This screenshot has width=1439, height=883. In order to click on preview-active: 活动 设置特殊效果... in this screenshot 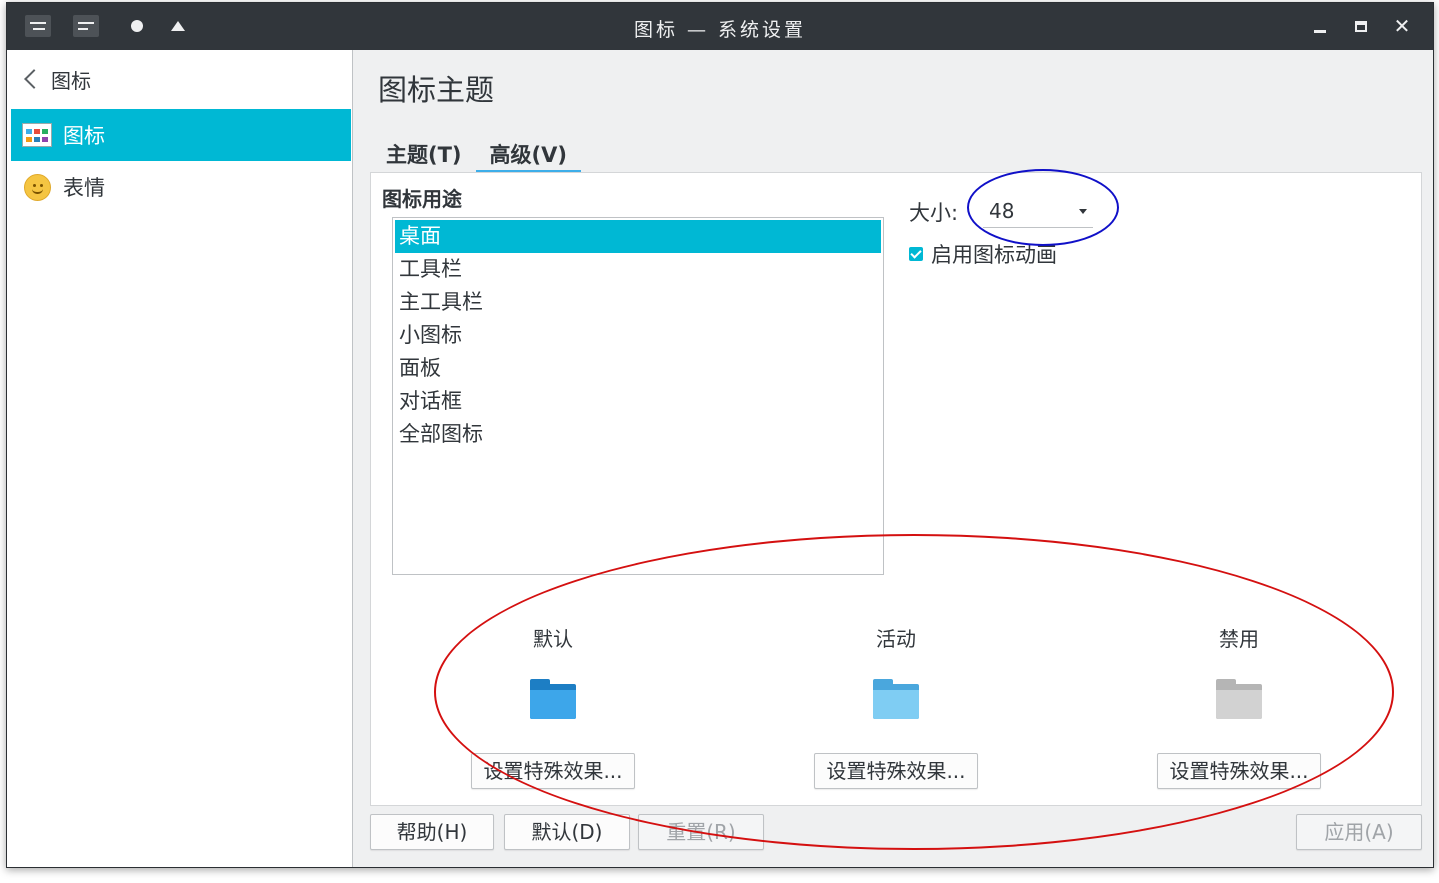, I will do `click(896, 706)`.